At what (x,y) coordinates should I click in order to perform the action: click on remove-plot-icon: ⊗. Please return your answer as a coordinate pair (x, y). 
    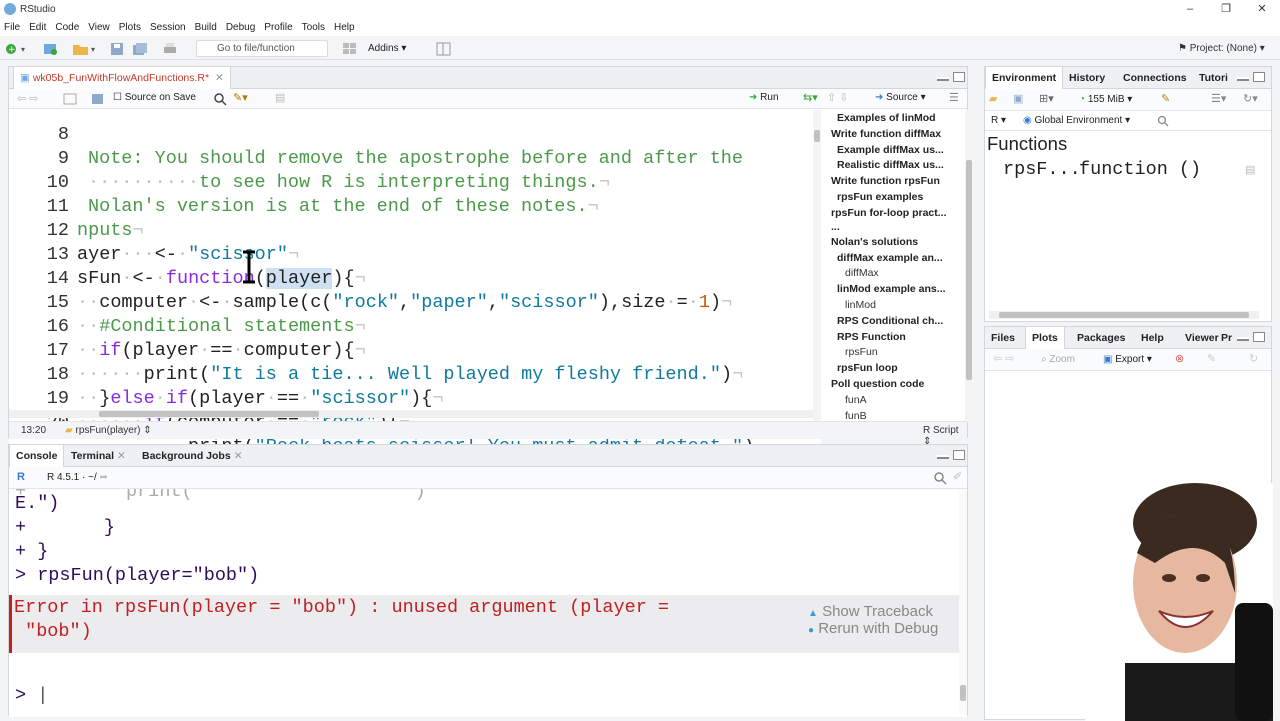
    Looking at the image, I should click on (1179, 358).